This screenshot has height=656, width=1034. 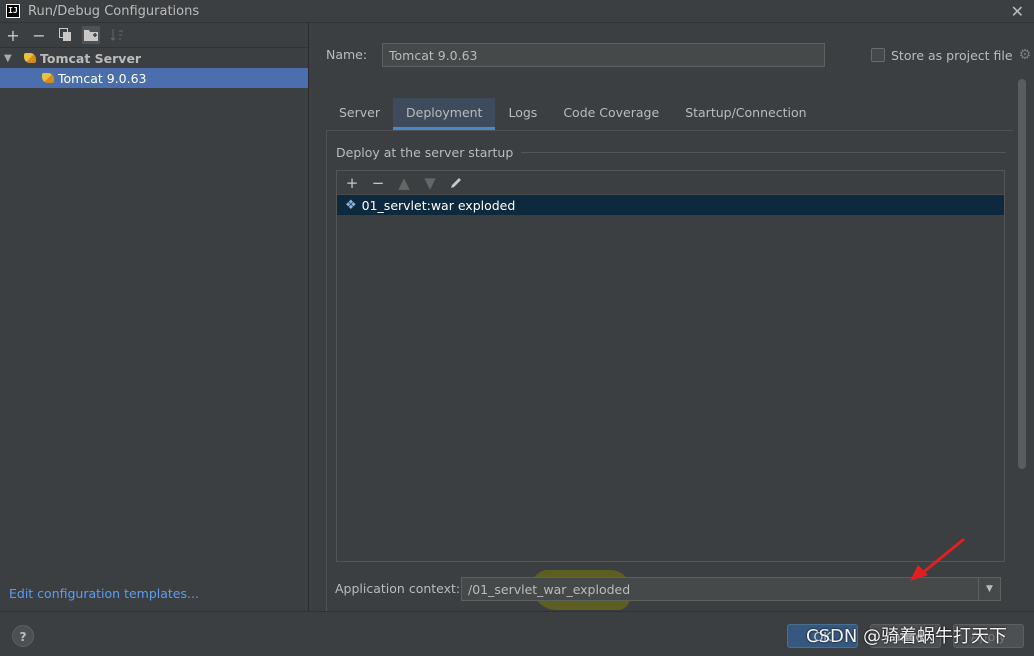 What do you see at coordinates (1025, 55) in the screenshot?
I see `gear-icon: ⚙` at bounding box center [1025, 55].